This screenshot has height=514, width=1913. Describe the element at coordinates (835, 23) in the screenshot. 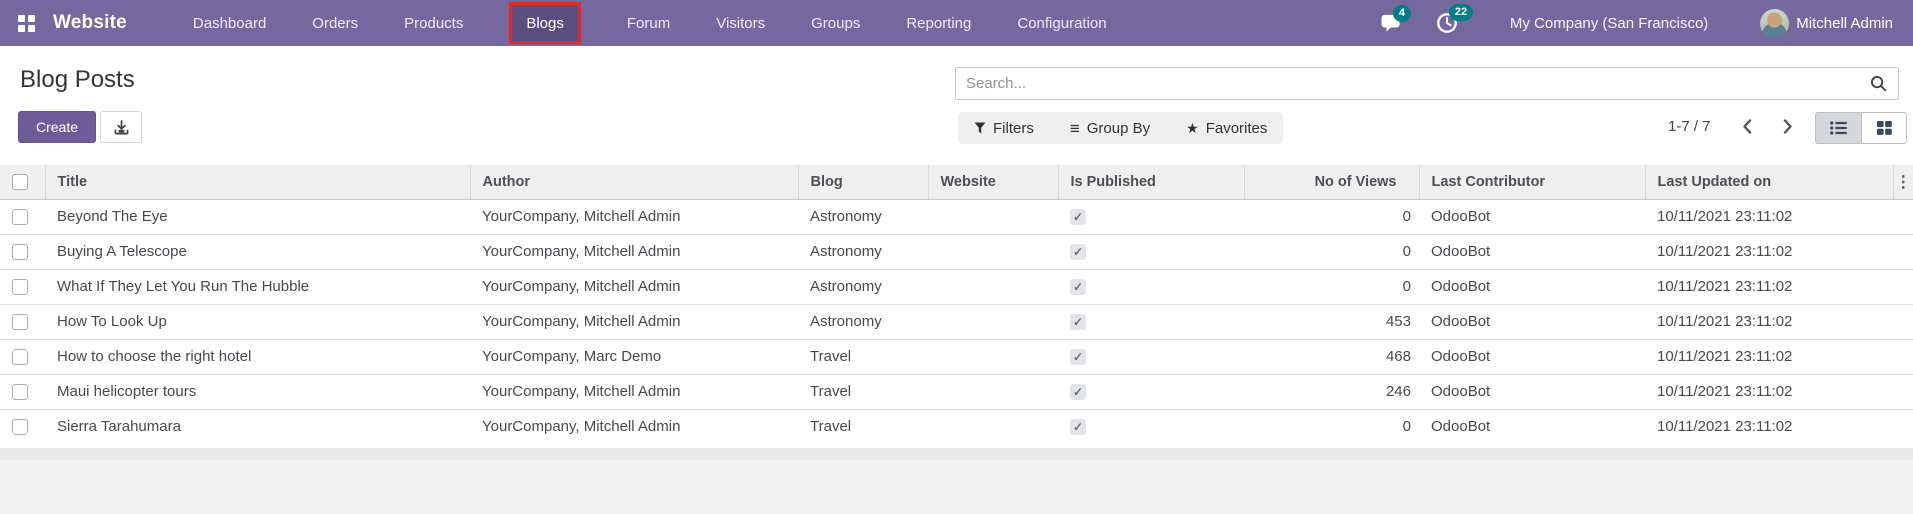

I see `menu-item-groups: Groups` at that location.